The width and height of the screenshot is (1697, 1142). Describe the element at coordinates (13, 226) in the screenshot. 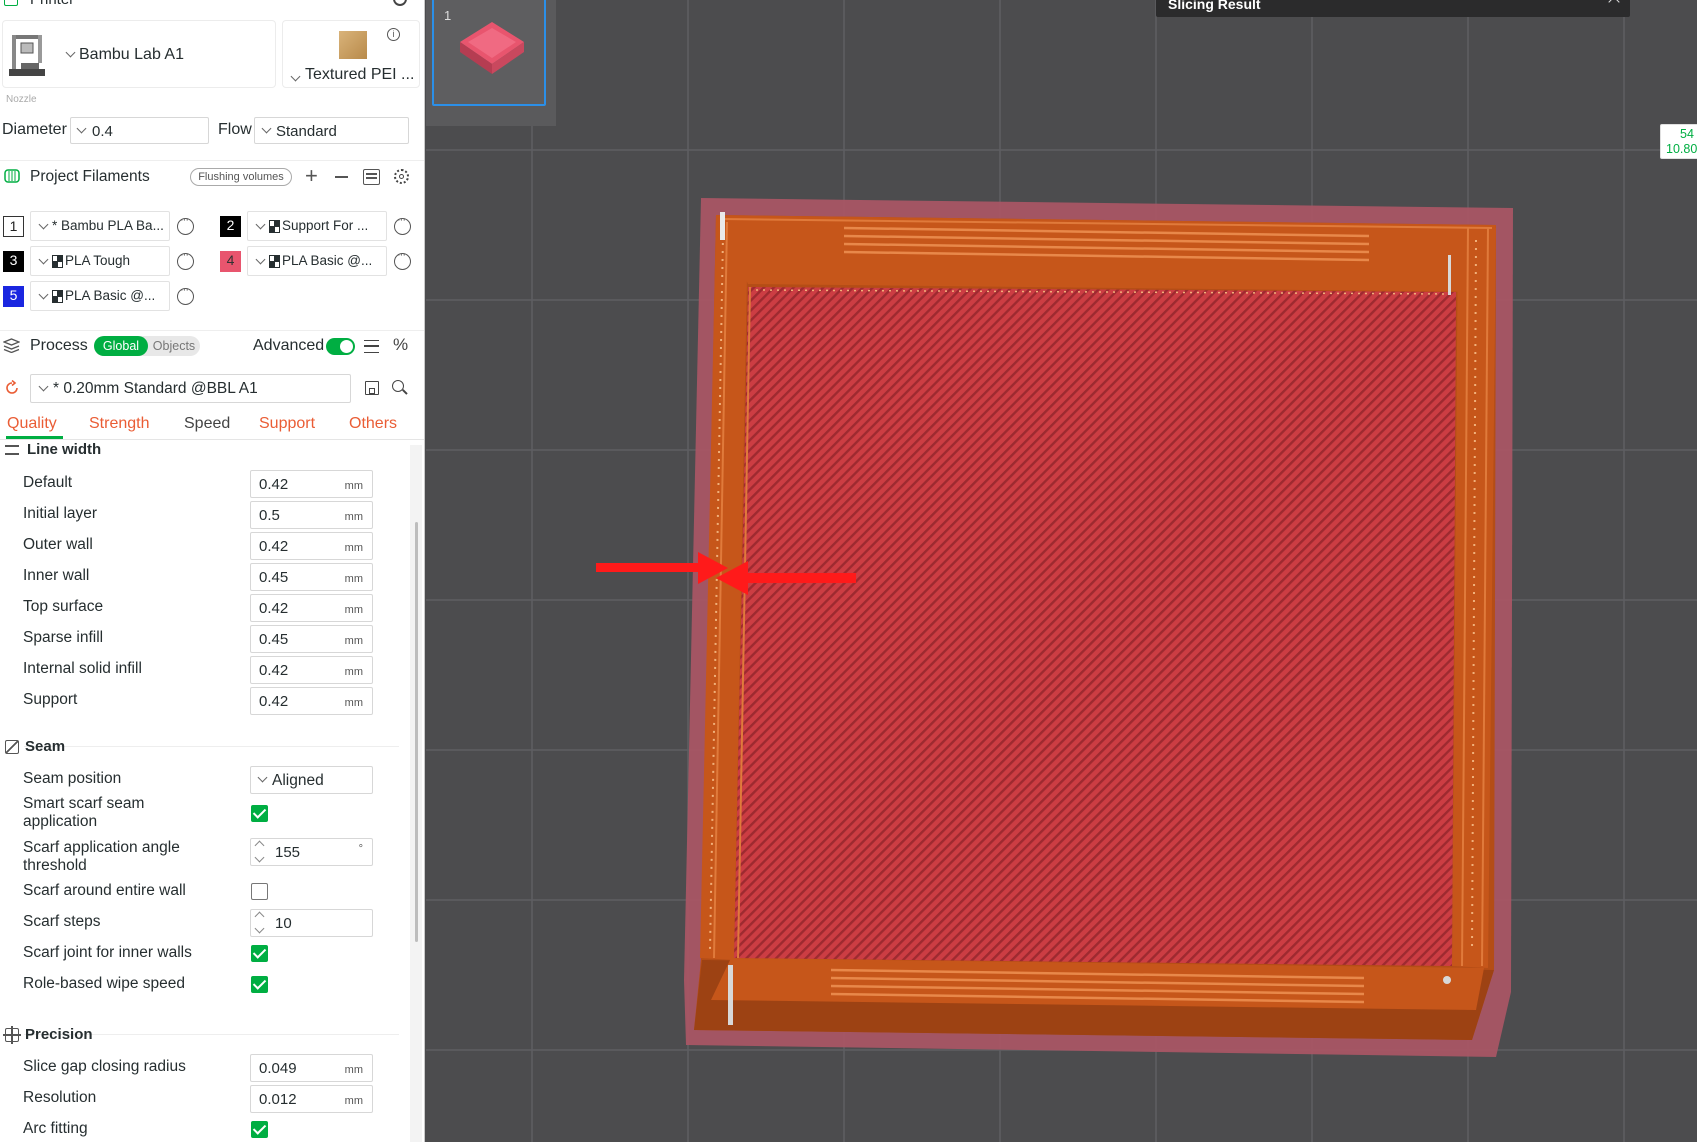

I see `filament-number-1: 1` at that location.